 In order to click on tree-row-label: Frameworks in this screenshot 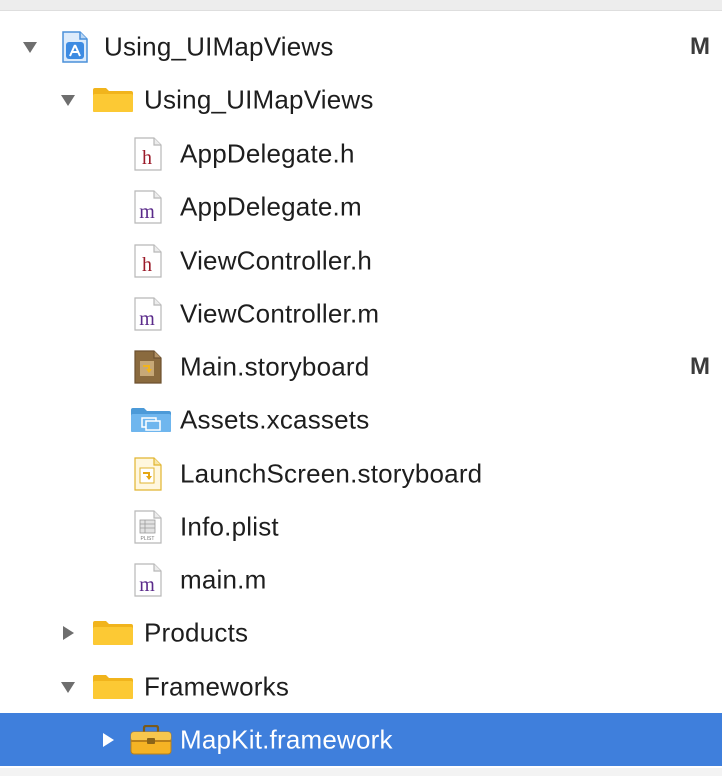, I will do `click(217, 686)`.